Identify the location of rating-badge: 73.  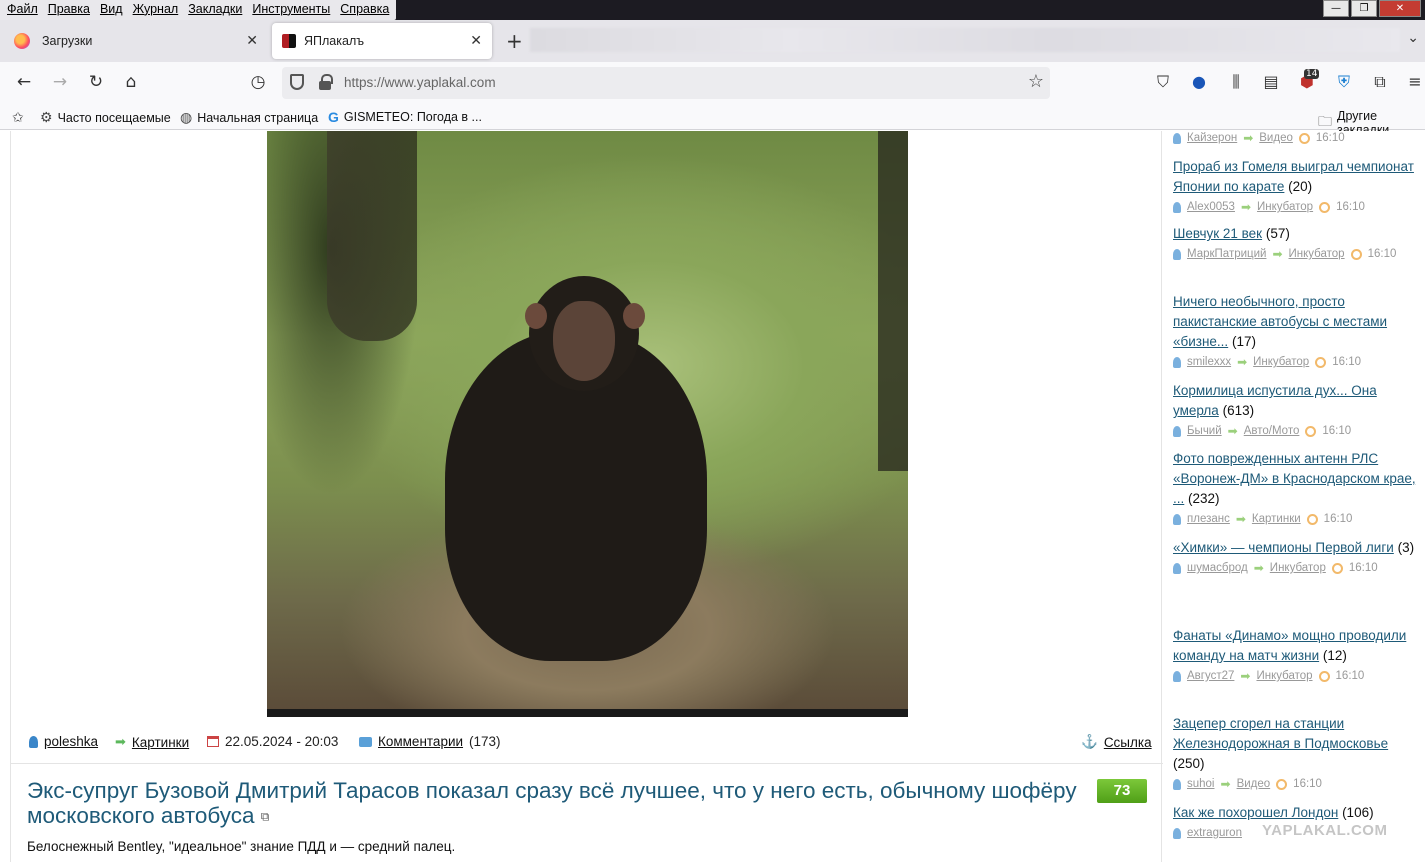
(1122, 791).